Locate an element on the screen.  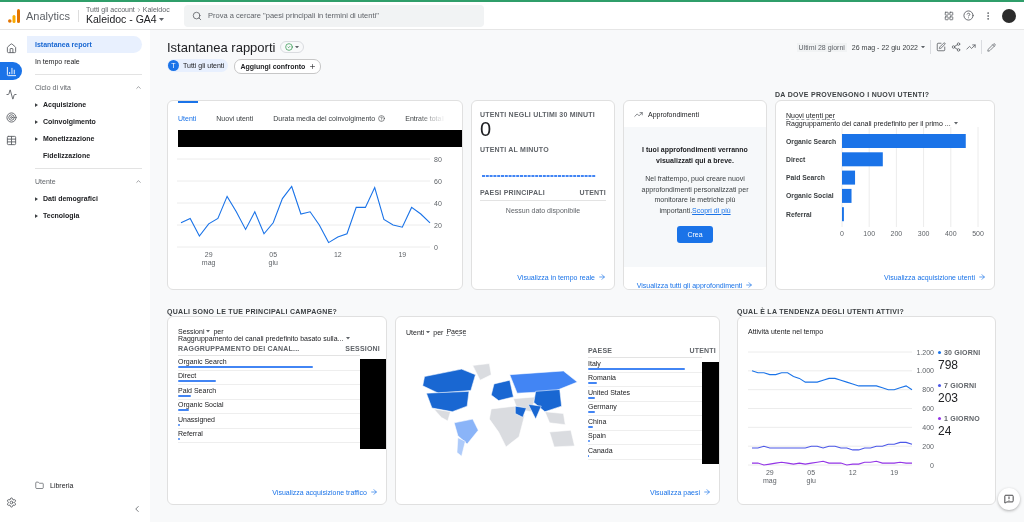
folder-icon is located at coordinates (39, 485).